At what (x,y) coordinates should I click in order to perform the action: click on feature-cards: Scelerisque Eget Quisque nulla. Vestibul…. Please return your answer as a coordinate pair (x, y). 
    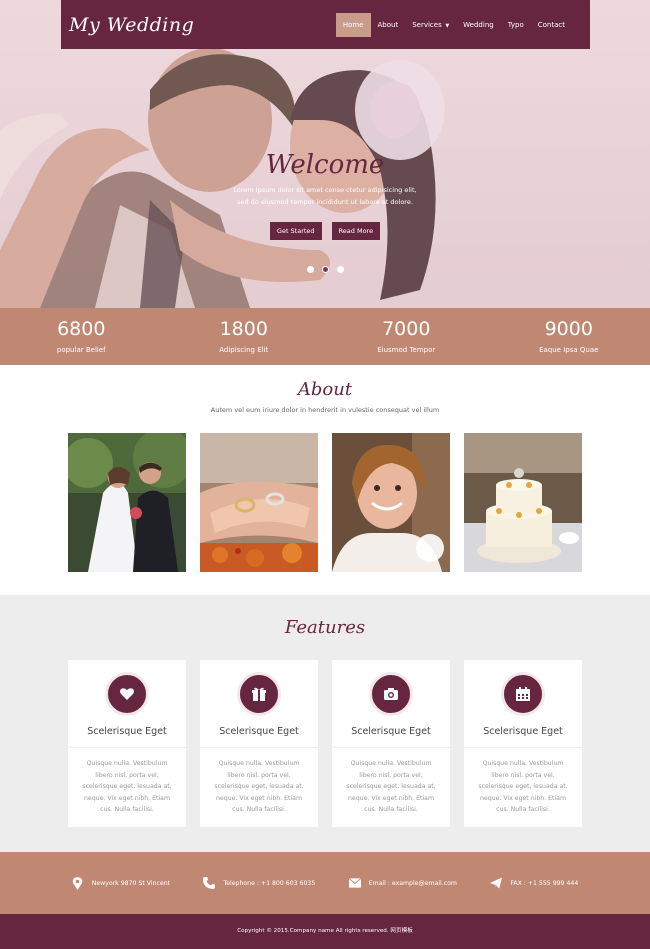
    Looking at the image, I should click on (325, 743).